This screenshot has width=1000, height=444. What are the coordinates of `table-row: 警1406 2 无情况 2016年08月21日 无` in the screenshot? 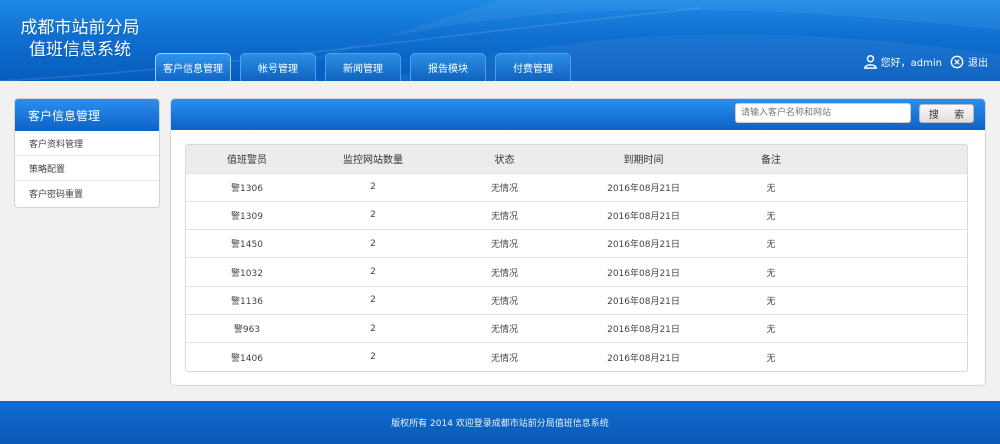 It's located at (576, 356).